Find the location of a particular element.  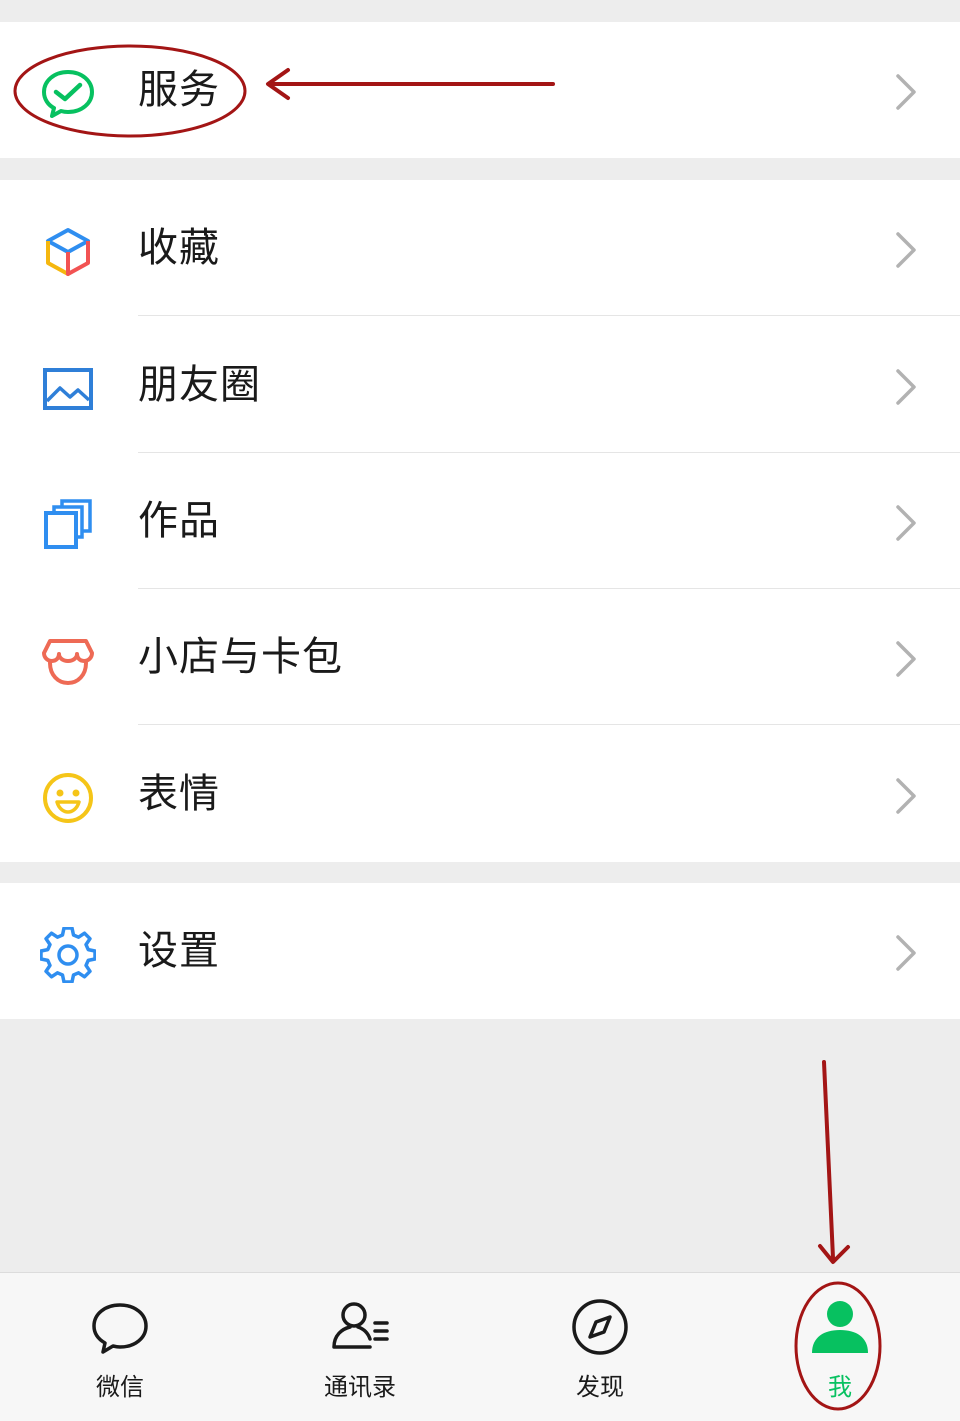

tab-discover: 发现 is located at coordinates (600, 1347).